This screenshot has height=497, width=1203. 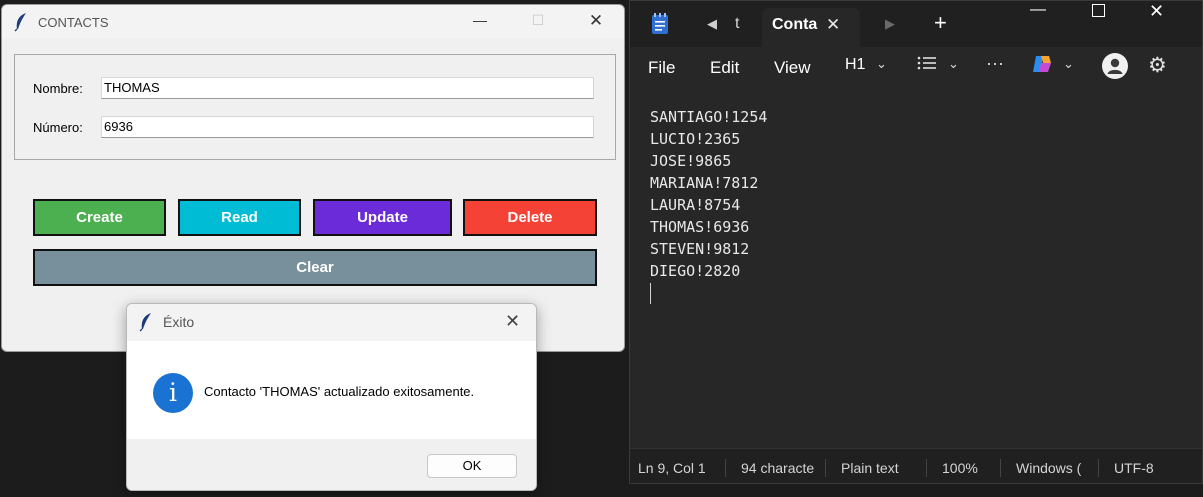 What do you see at coordinates (940, 23) in the screenshot?
I see `new-tab-icon: +` at bounding box center [940, 23].